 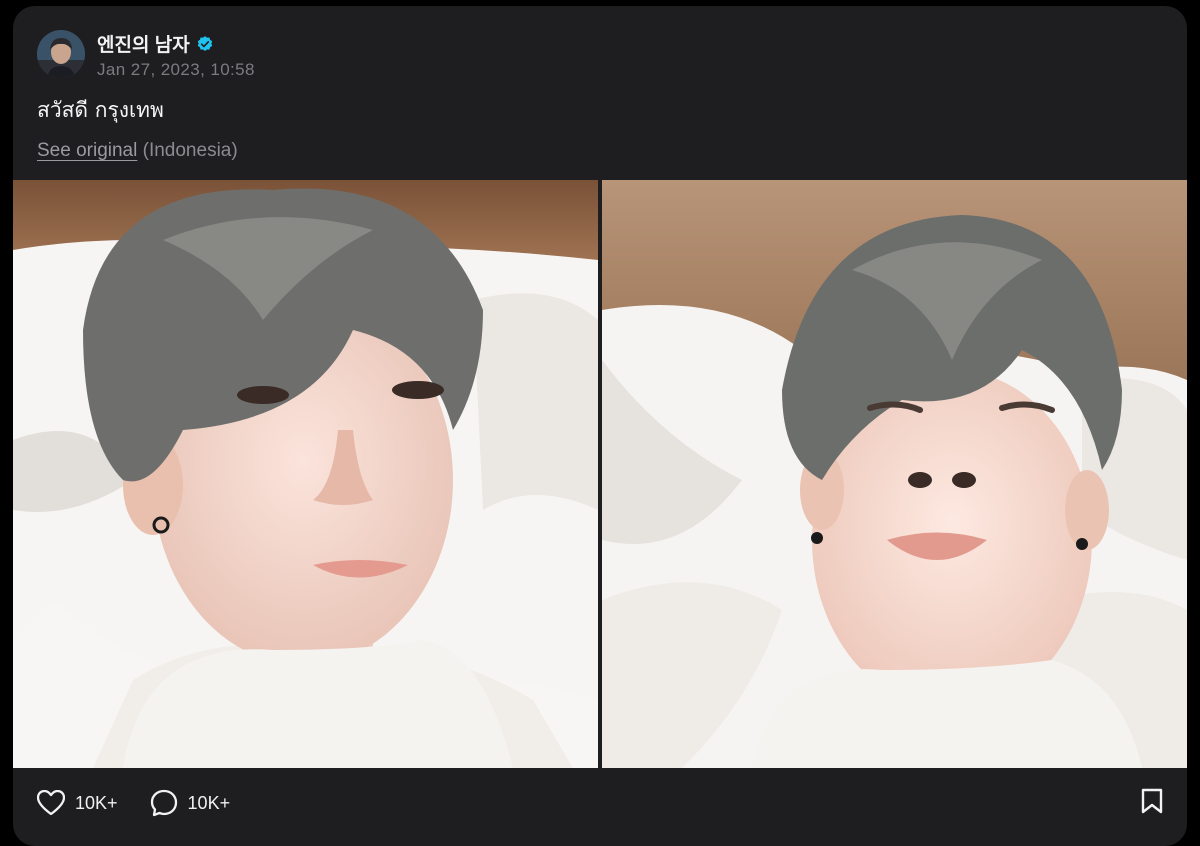 I want to click on avatar-image, so click(x=61, y=54).